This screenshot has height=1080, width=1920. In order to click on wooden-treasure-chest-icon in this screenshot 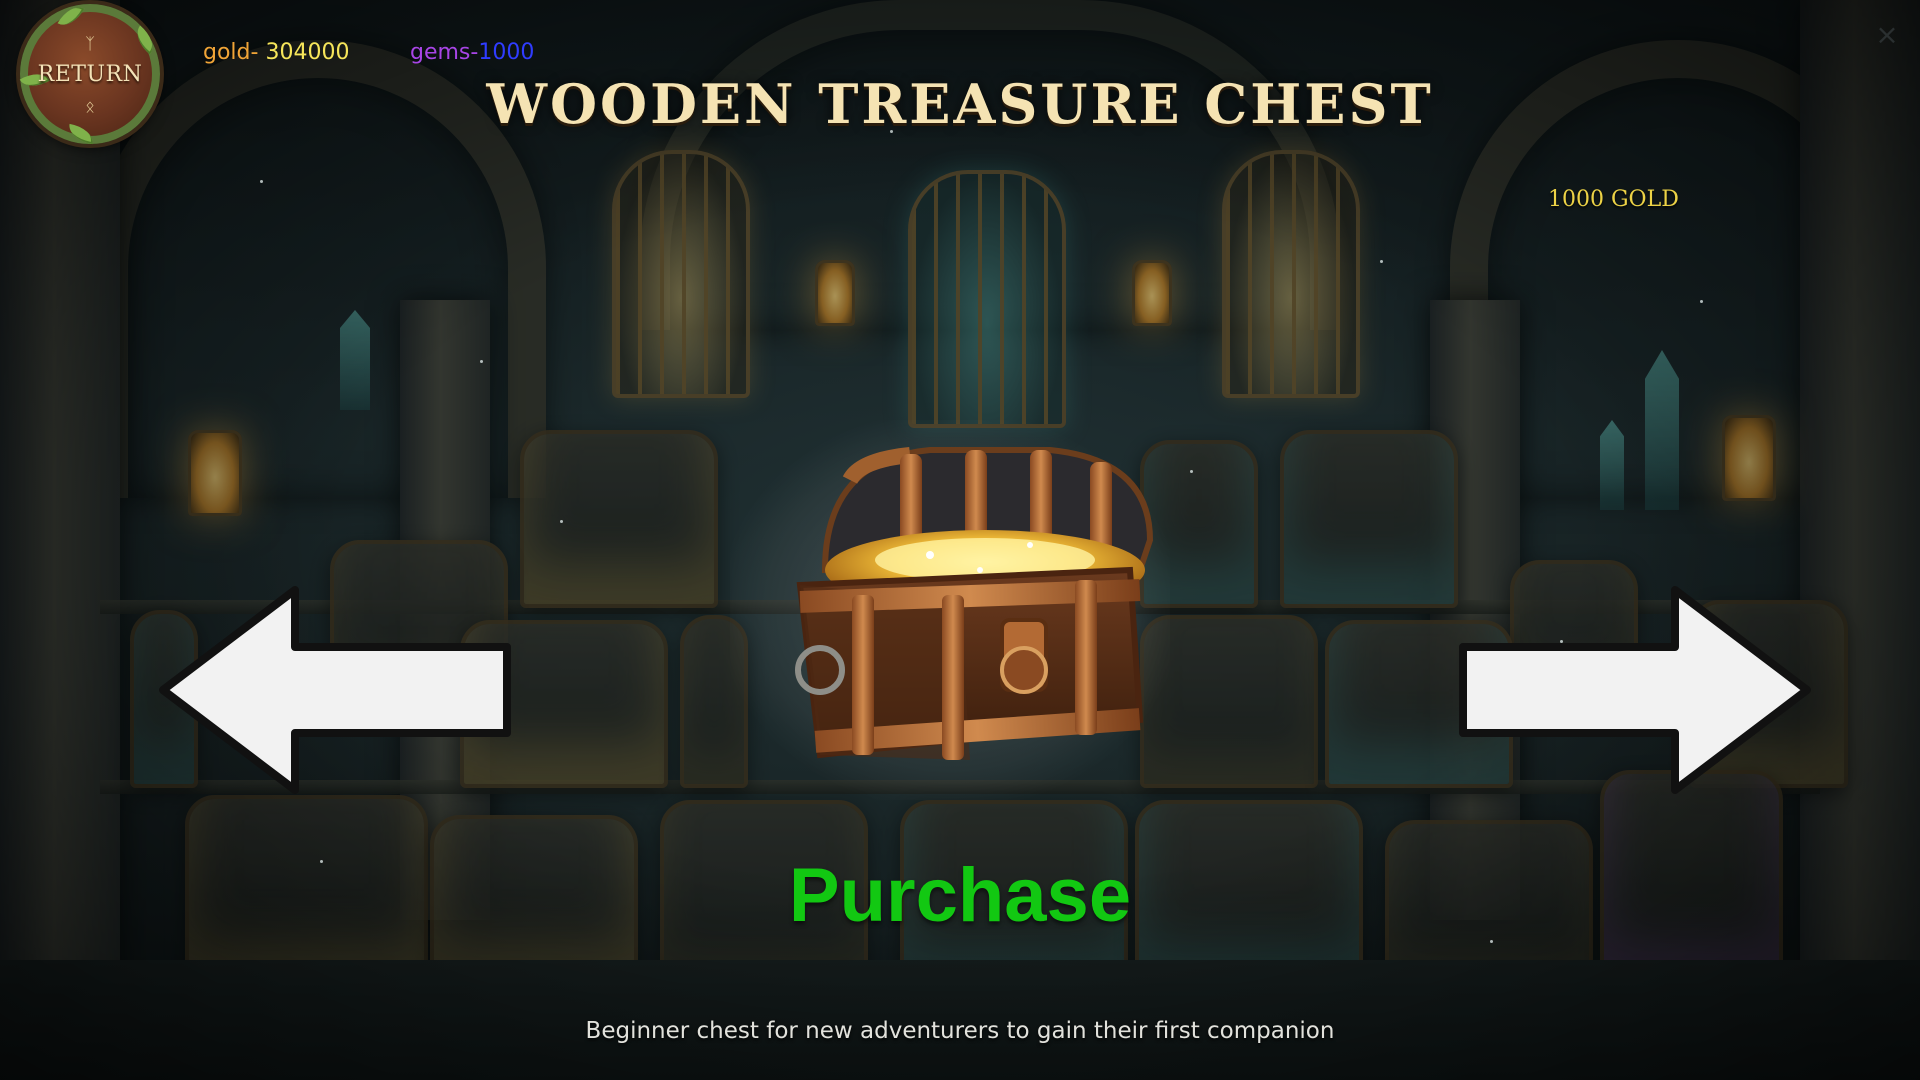, I will do `click(950, 610)`.